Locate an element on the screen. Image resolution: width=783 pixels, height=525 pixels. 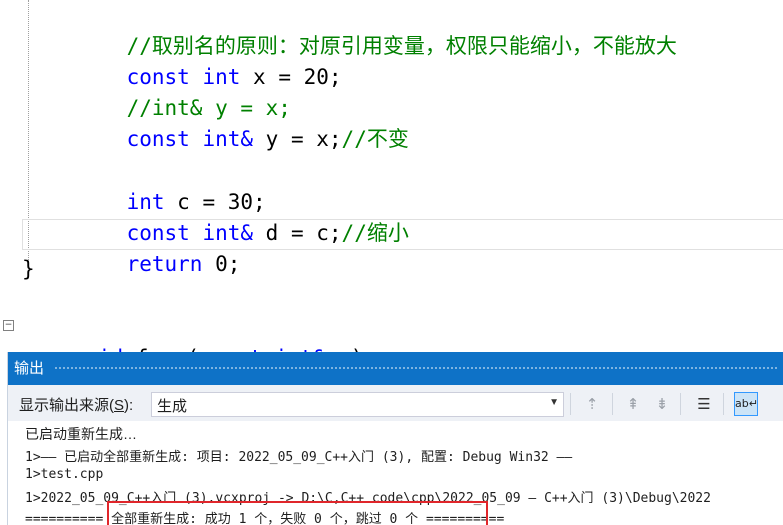
keyword: return is located at coordinates (164, 264).